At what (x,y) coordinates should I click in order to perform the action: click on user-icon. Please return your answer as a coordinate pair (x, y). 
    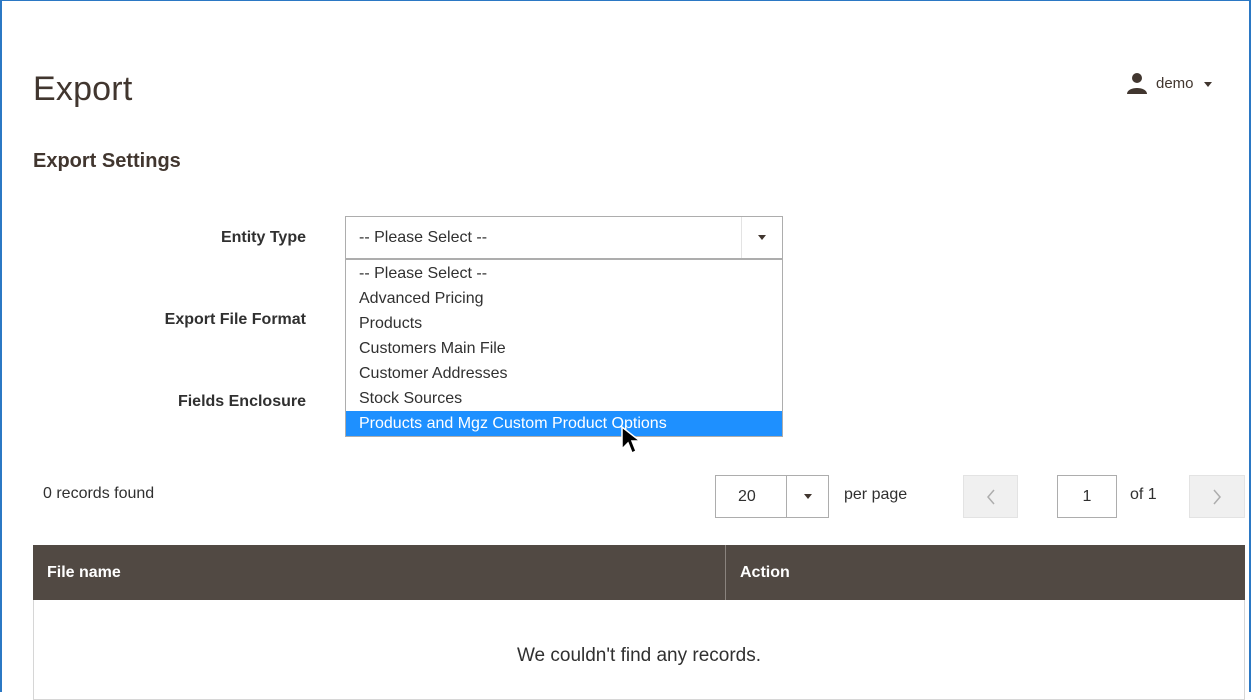
    Looking at the image, I should click on (1137, 83).